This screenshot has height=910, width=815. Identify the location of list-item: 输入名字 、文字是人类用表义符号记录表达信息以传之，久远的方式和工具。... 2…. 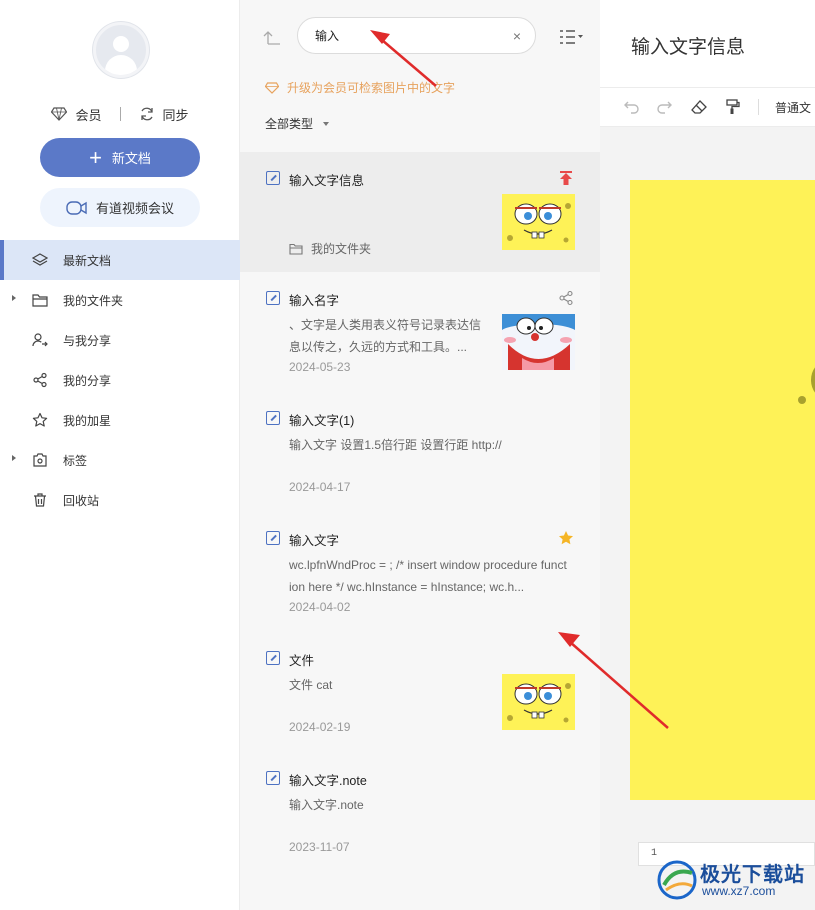
(420, 332).